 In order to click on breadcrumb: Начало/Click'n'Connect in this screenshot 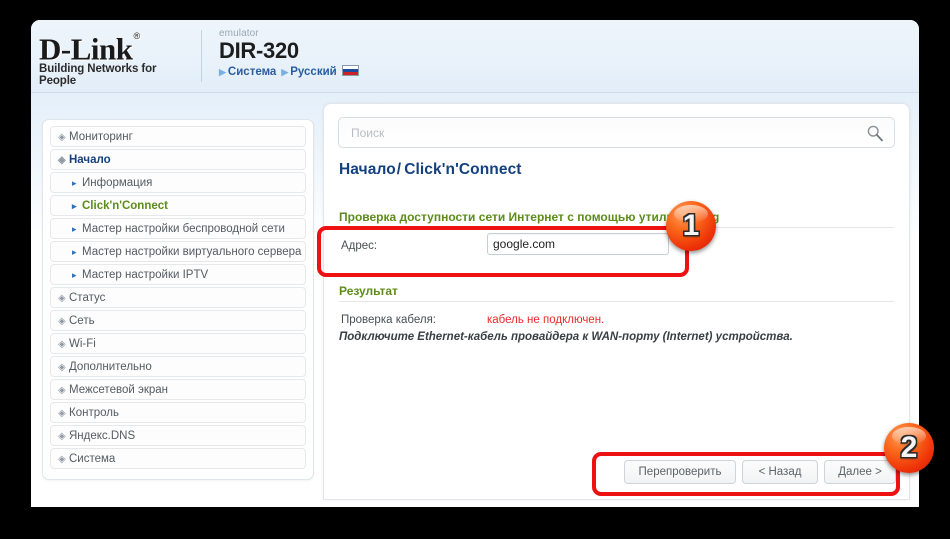, I will do `click(430, 170)`.